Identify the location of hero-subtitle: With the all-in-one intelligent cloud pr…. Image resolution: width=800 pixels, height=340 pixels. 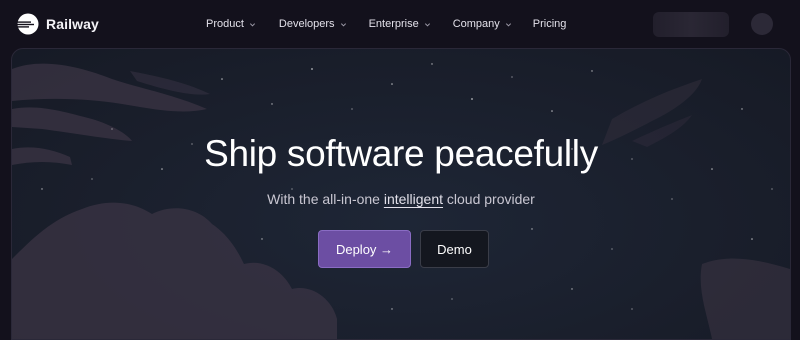
(401, 199).